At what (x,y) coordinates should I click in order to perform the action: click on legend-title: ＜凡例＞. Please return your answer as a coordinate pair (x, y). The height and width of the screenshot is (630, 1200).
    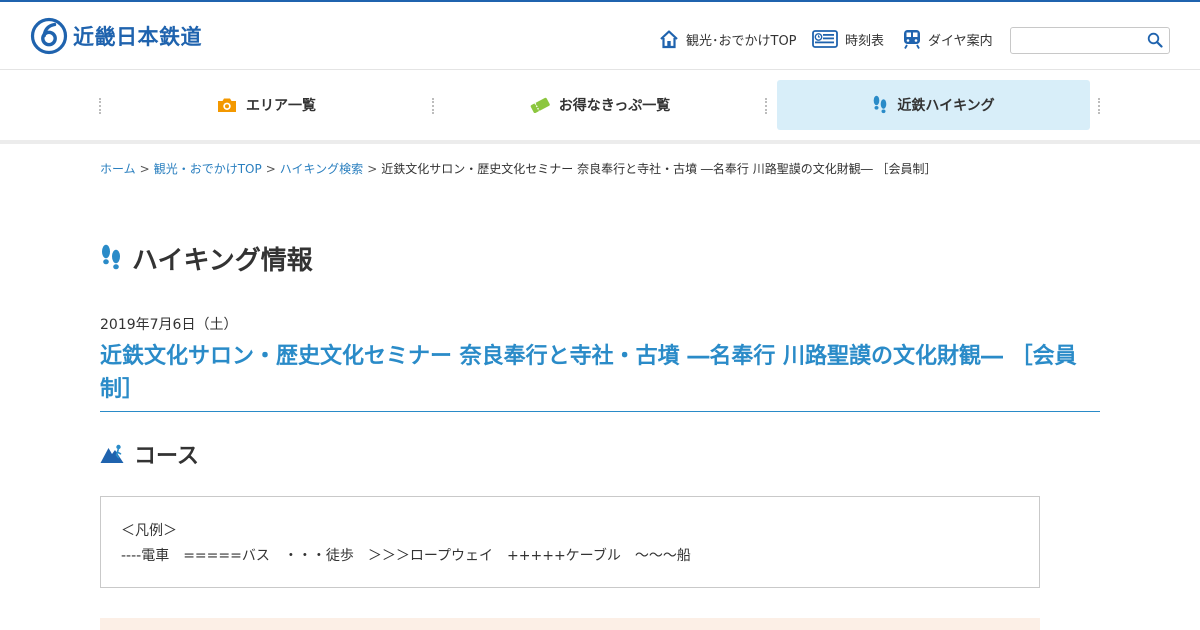
    Looking at the image, I should click on (149, 531).